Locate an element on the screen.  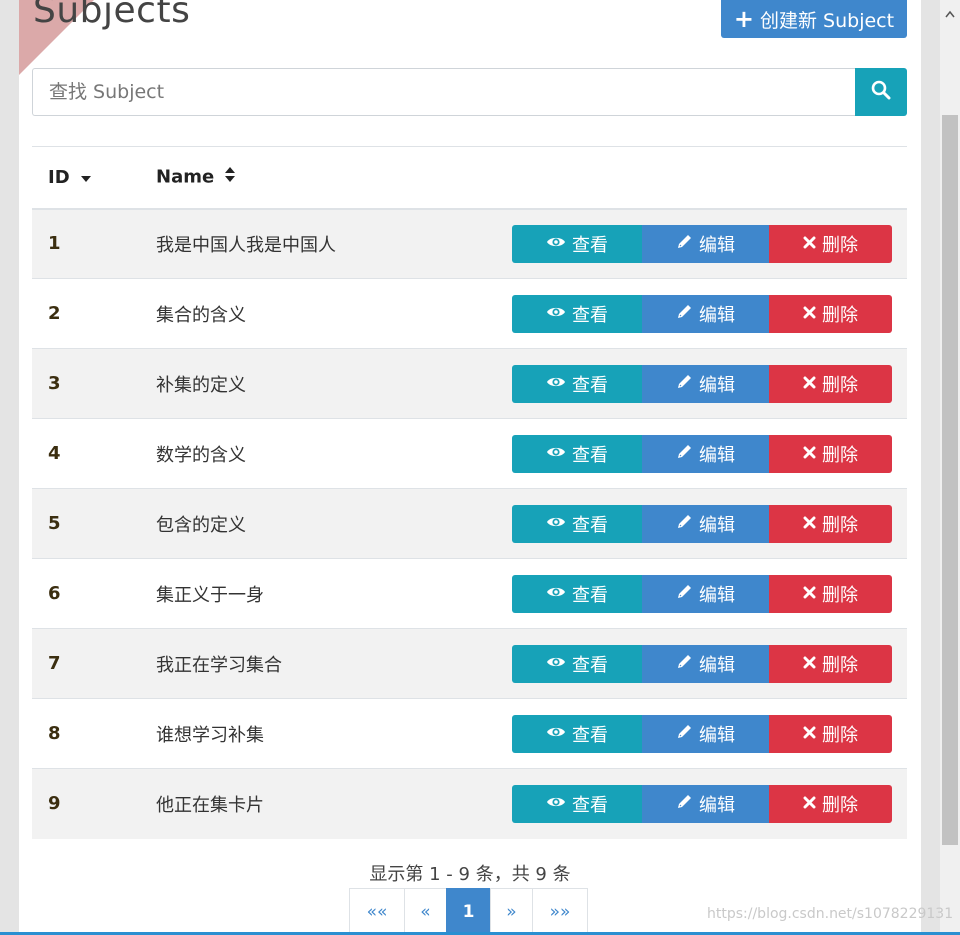
vertical-scrollbar is located at coordinates (950, 467).